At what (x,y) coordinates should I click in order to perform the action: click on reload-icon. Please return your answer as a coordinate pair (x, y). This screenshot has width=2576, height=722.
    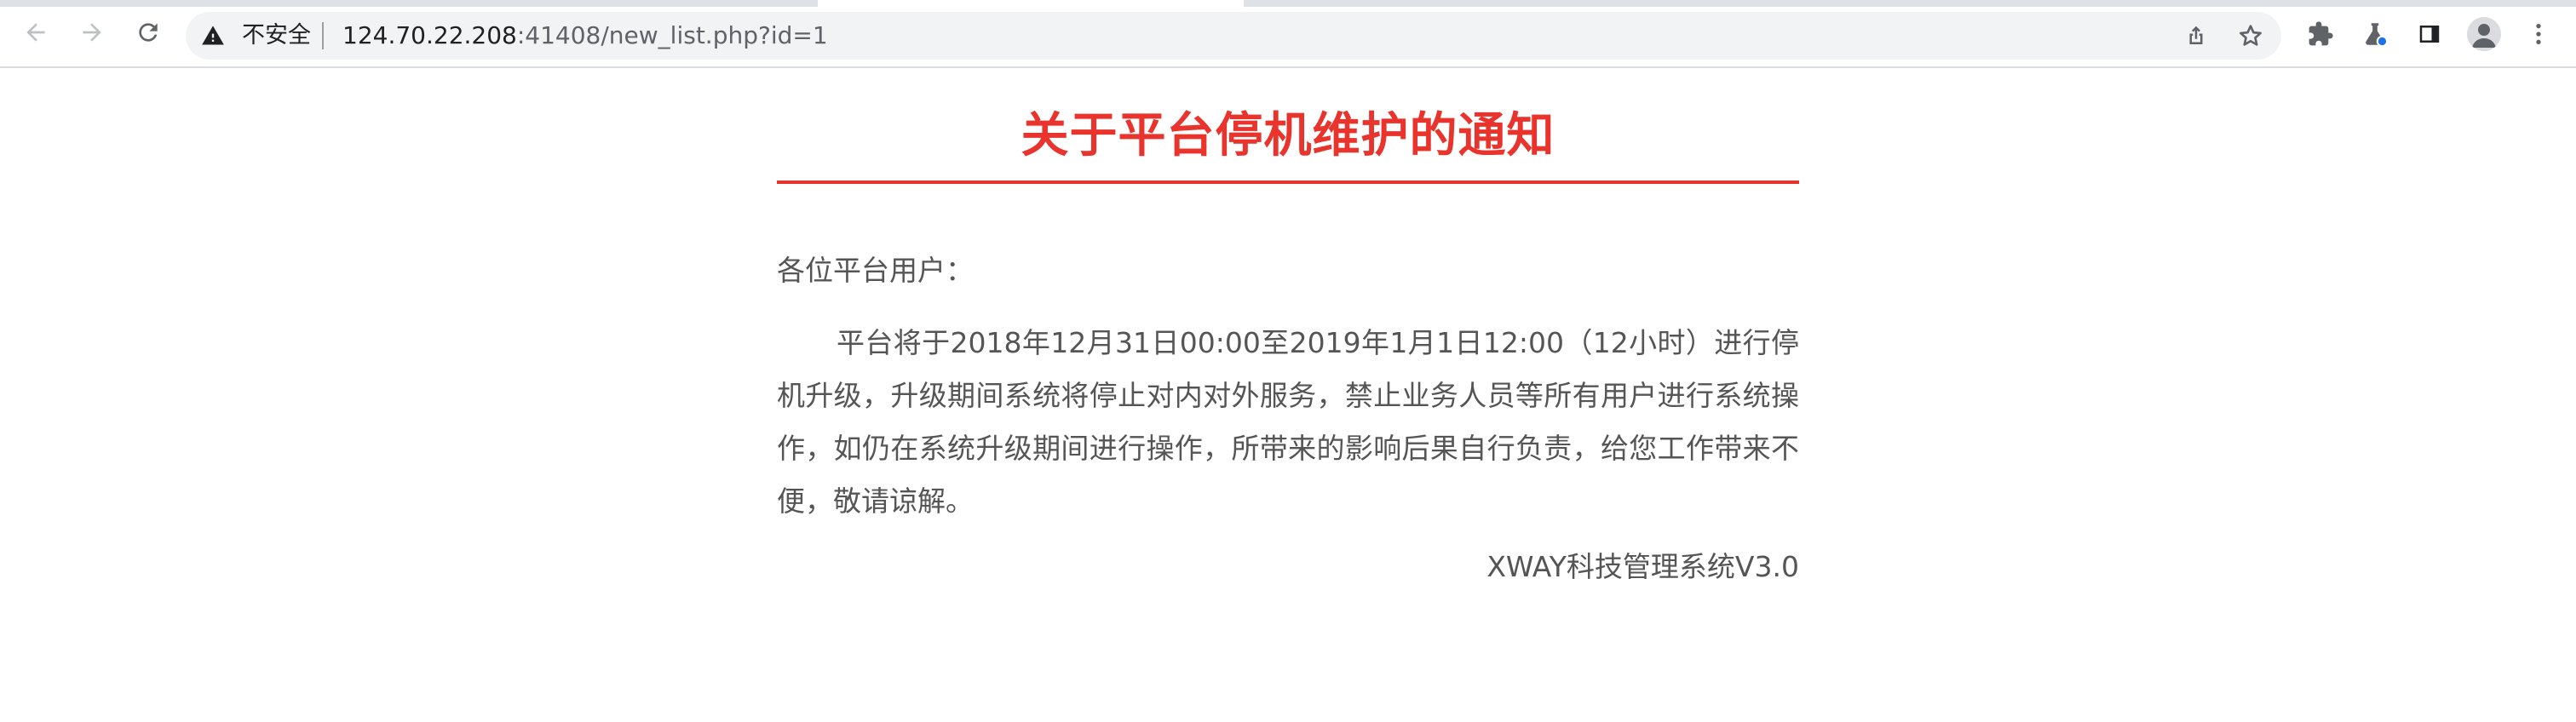
    Looking at the image, I should click on (148, 32).